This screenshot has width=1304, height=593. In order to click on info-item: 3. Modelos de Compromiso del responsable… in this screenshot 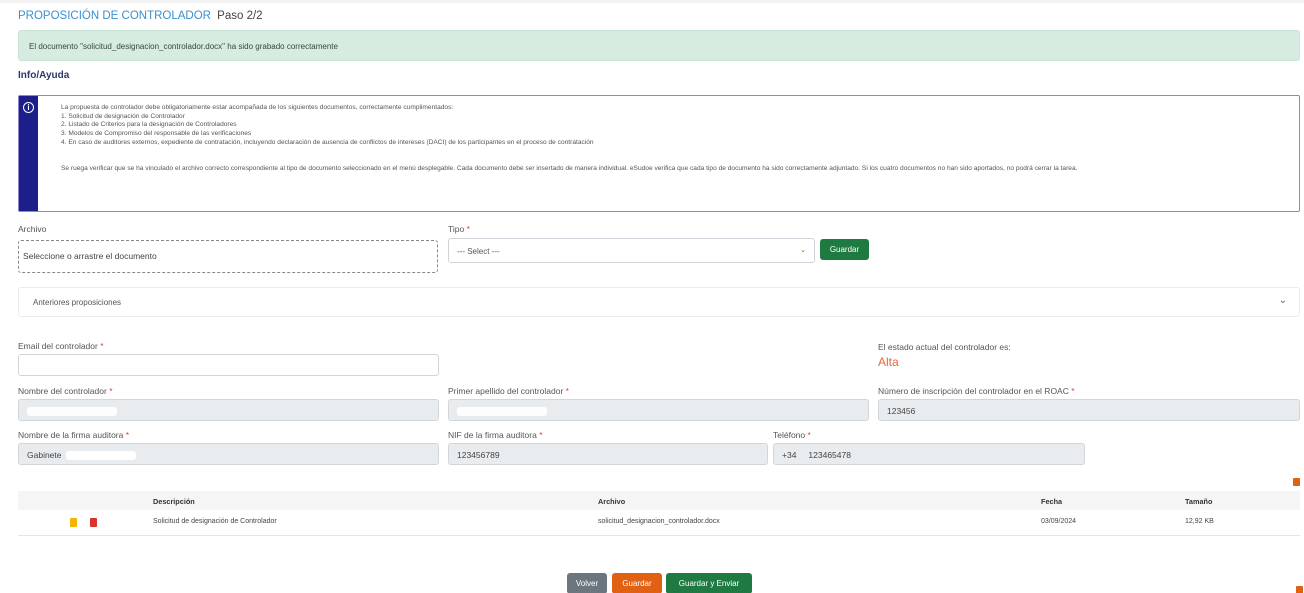, I will do `click(156, 134)`.